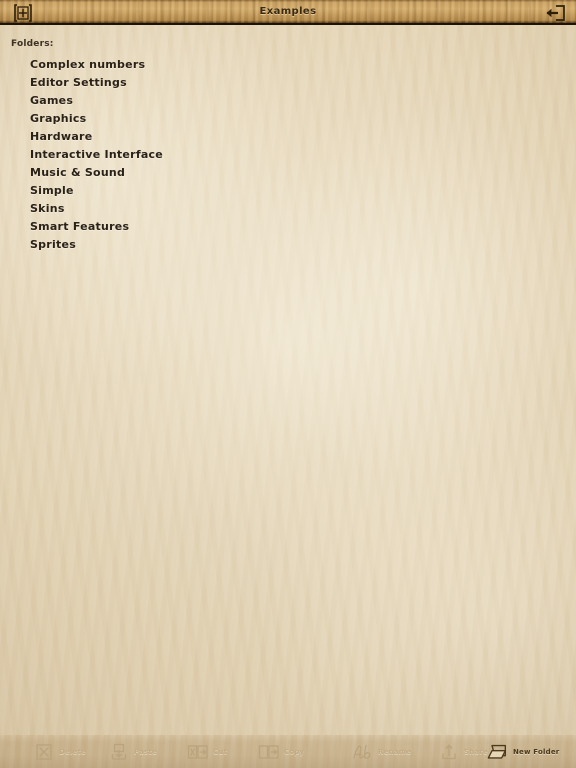 This screenshot has height=768, width=576. I want to click on list-item: Complex numbers, so click(240, 65).